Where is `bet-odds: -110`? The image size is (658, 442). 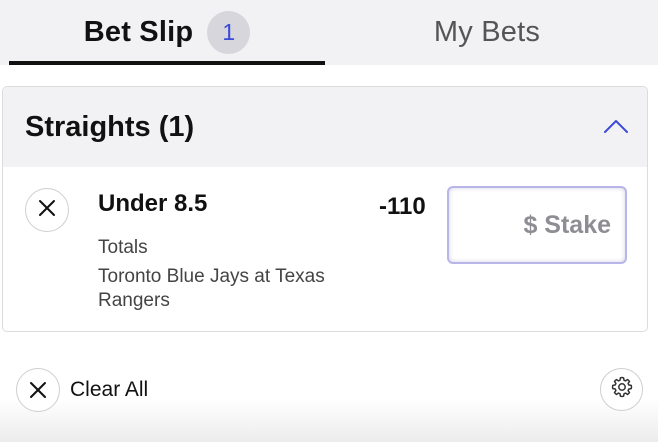 bet-odds: -110 is located at coordinates (402, 206).